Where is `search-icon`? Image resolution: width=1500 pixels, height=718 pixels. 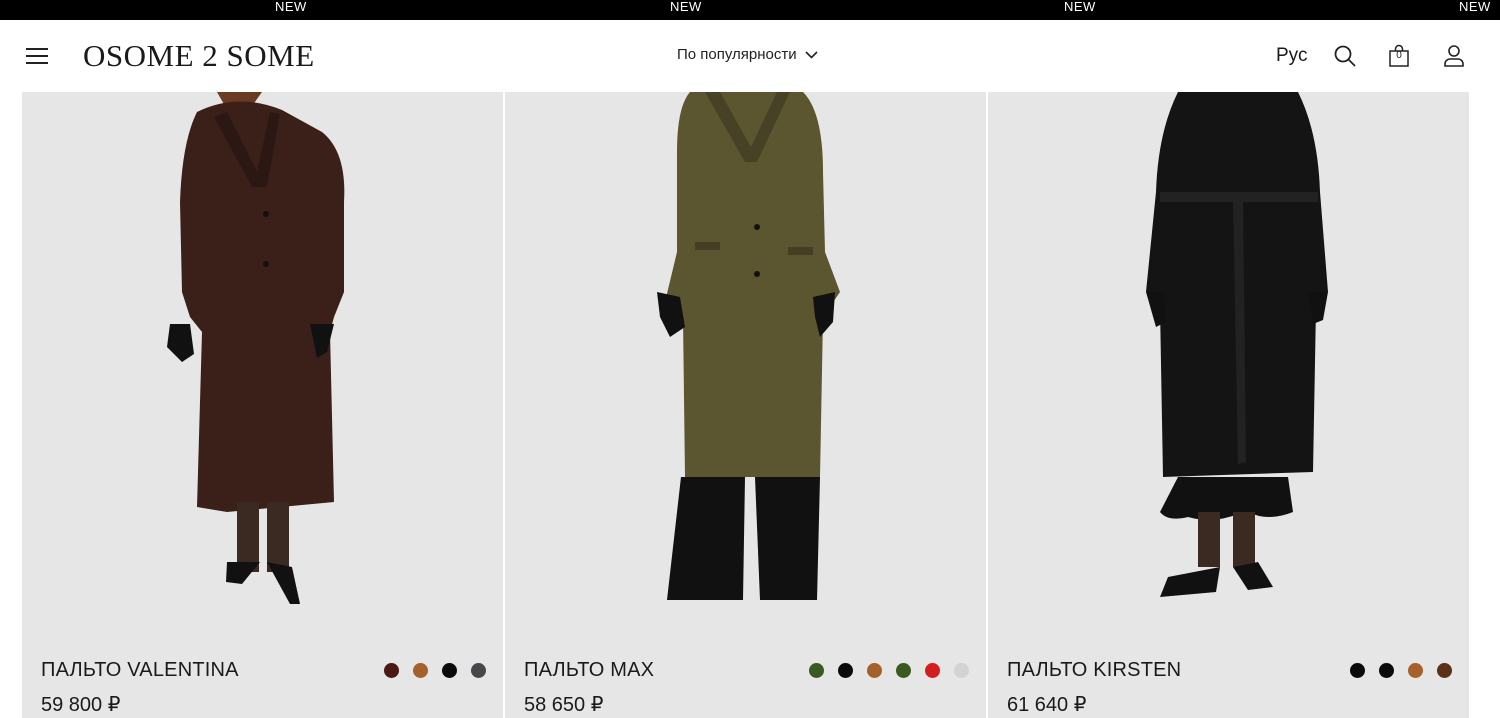
search-icon is located at coordinates (1345, 56).